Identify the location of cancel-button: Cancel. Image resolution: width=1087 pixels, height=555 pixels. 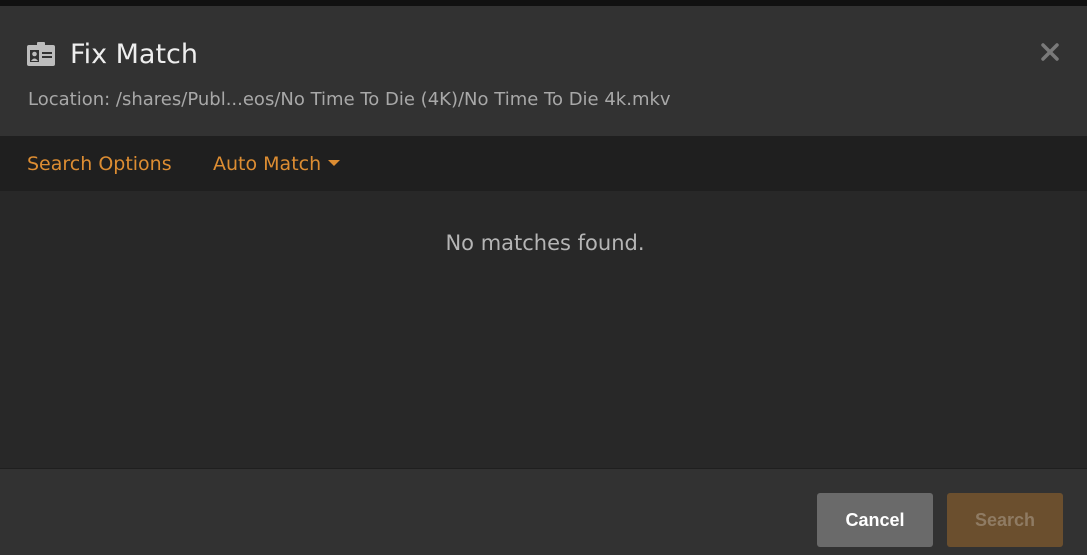
(875, 520).